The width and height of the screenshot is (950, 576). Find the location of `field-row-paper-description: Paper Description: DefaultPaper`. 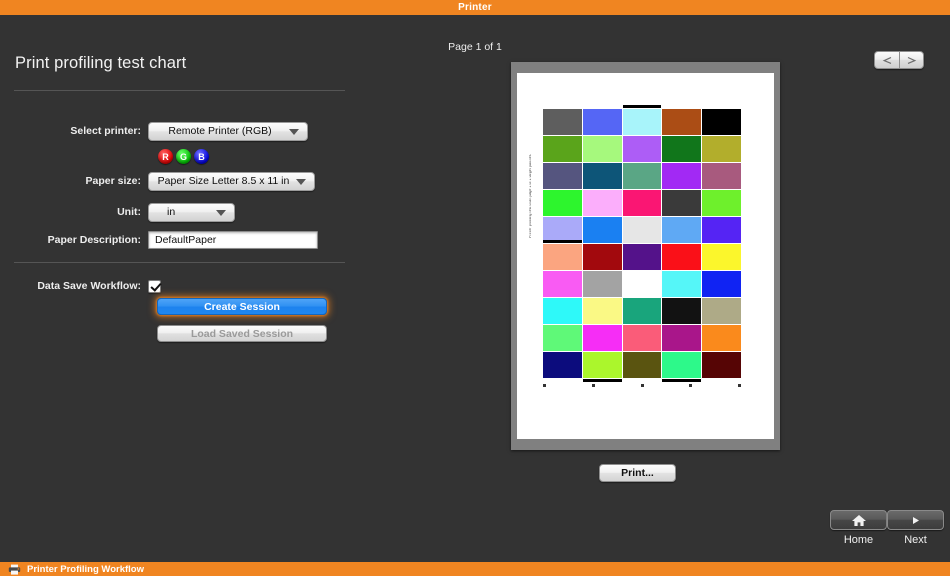

field-row-paper-description: Paper Description: DefaultPaper is located at coordinates (180, 240).